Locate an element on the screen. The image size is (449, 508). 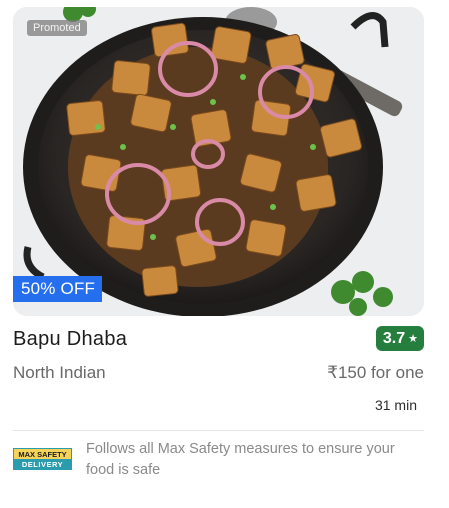
price-for-one: ₹150 for one is located at coordinates (375, 372).